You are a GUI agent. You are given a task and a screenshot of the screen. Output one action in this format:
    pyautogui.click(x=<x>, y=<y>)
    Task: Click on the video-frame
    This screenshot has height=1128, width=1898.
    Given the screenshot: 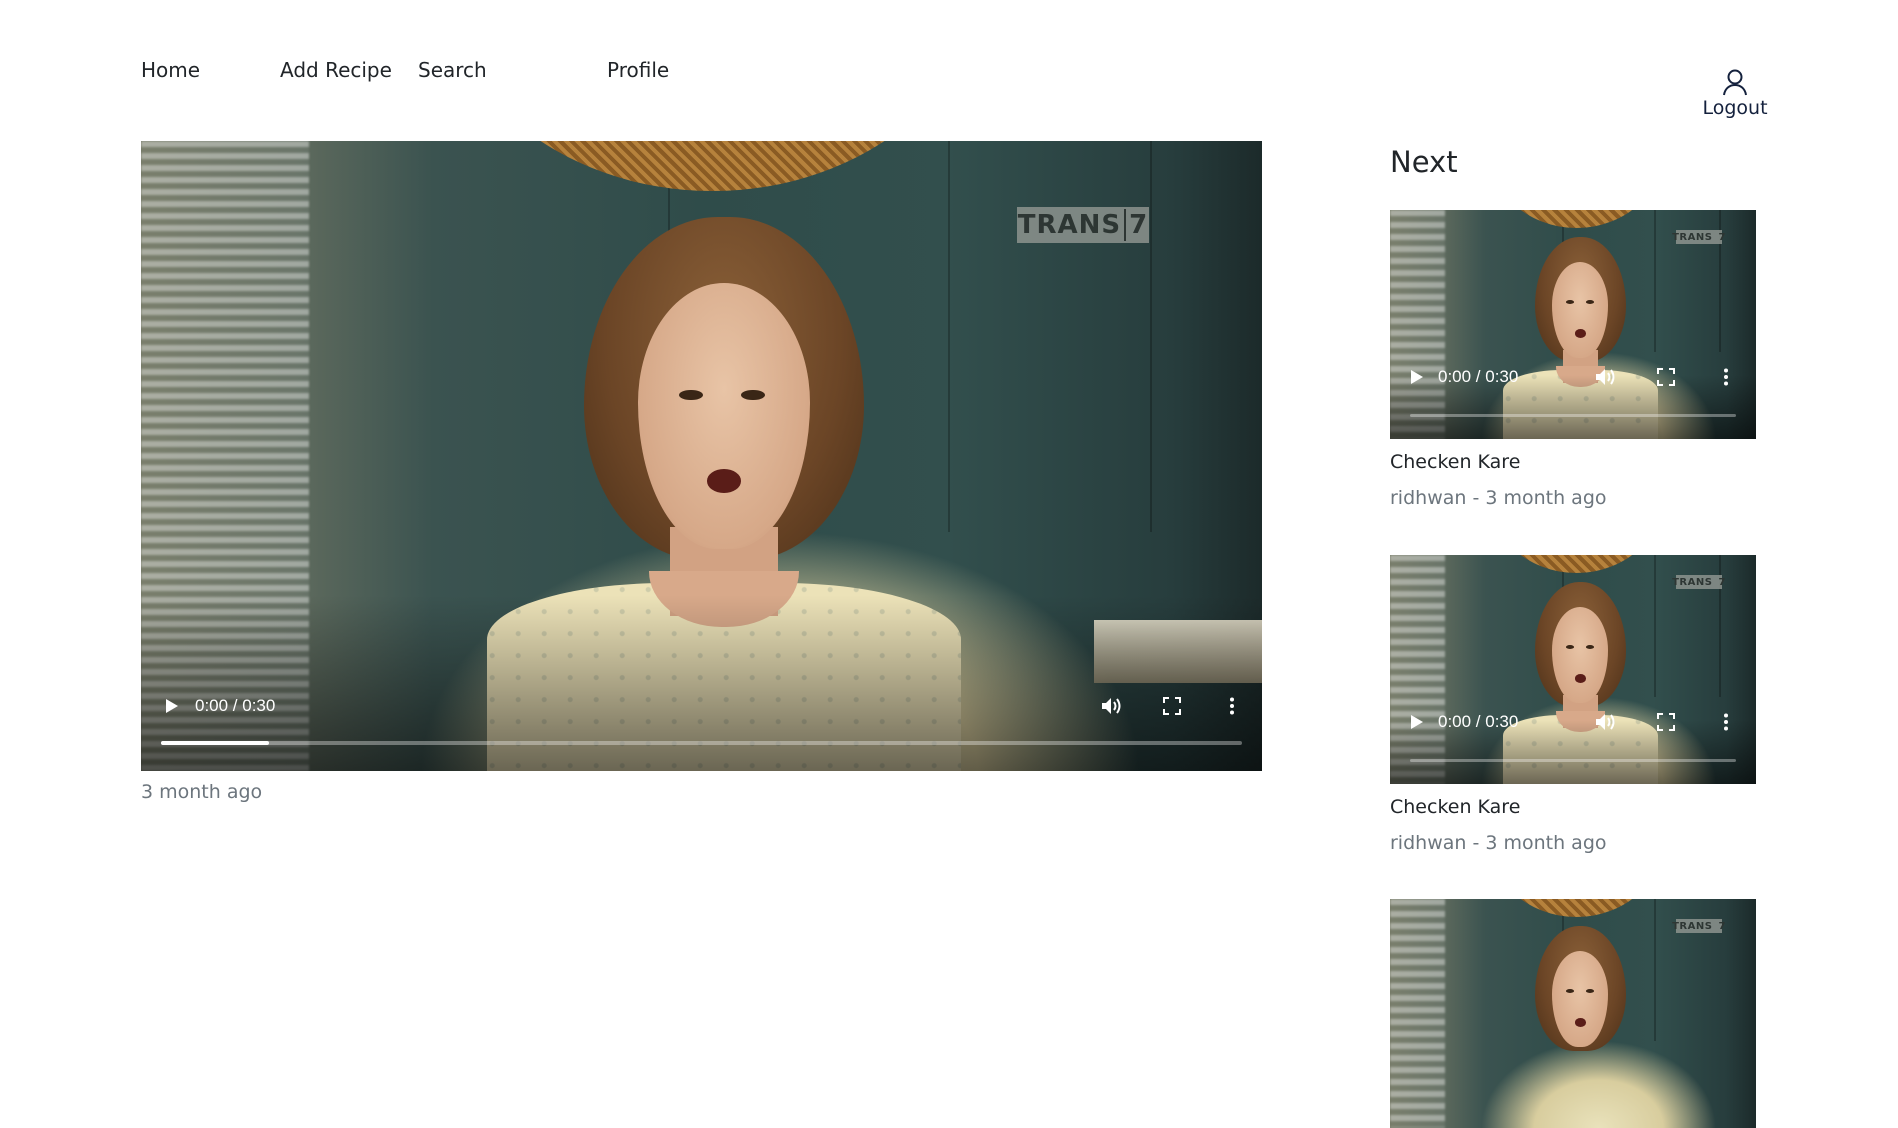 What is the action you would take?
    pyautogui.click(x=1573, y=1013)
    